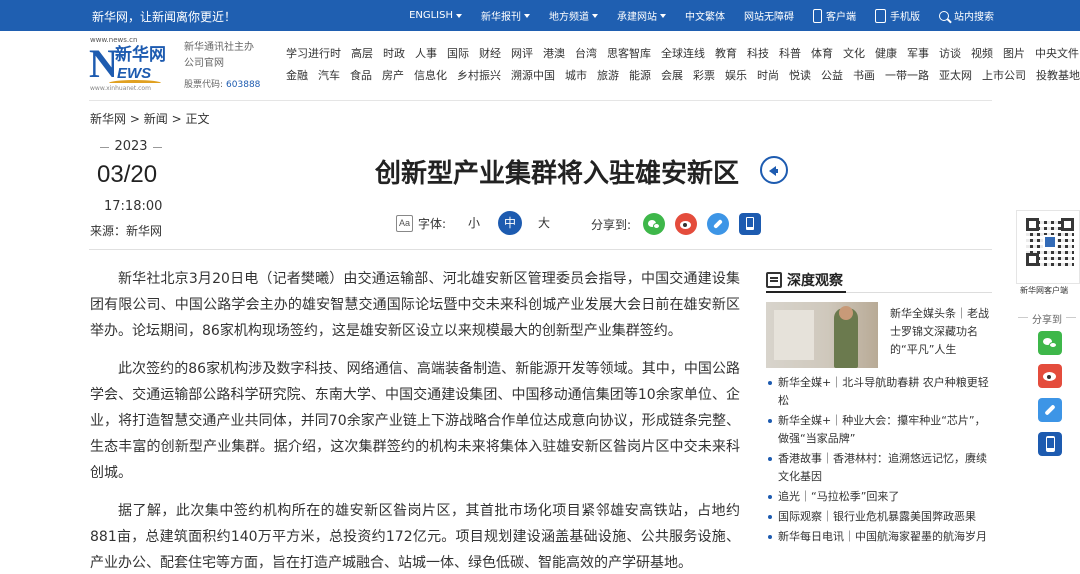 The image size is (1080, 574). What do you see at coordinates (758, 56) in the screenshot?
I see `channel-link: 科技` at bounding box center [758, 56].